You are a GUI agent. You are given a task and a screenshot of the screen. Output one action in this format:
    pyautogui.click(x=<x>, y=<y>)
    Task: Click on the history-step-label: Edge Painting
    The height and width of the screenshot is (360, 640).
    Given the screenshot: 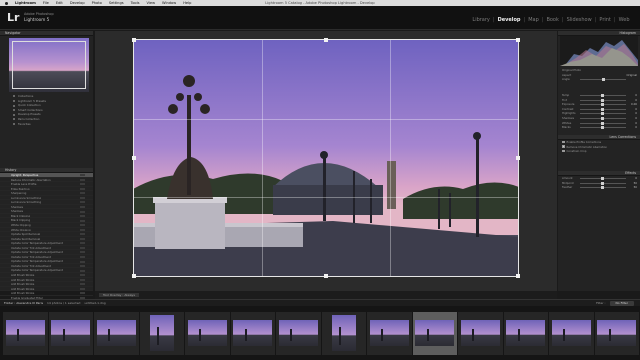 What is the action you would take?
    pyautogui.click(x=20, y=188)
    